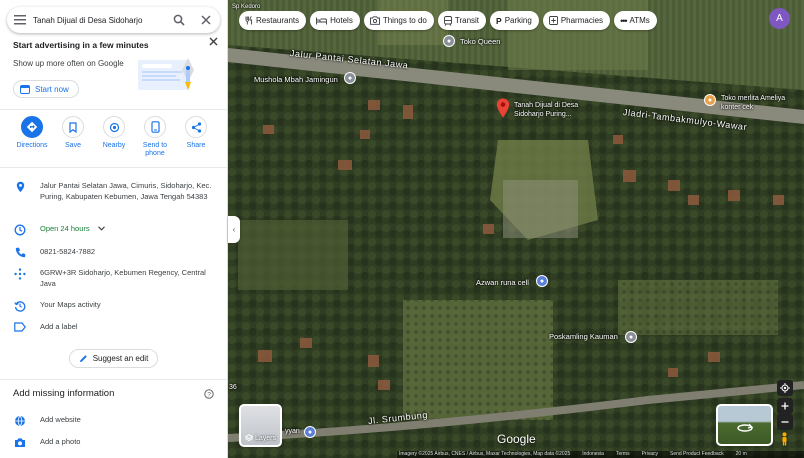  I want to click on hours-row: Open 24 hours, so click(113, 229).